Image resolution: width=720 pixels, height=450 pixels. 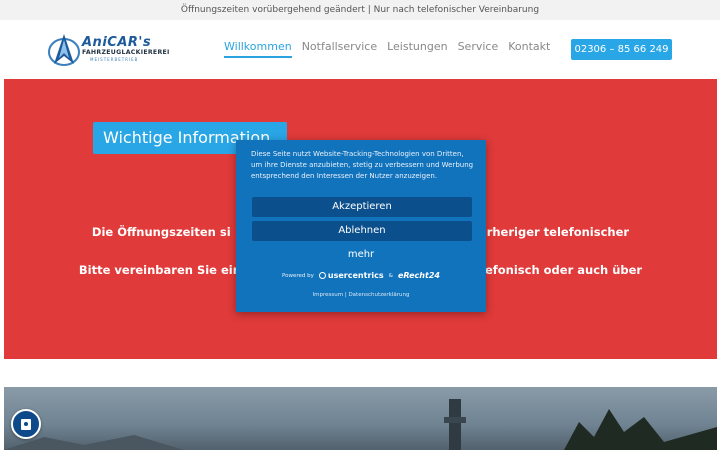 I want to click on hero-line-2-right: efonisch oder auch über, so click(x=563, y=270).